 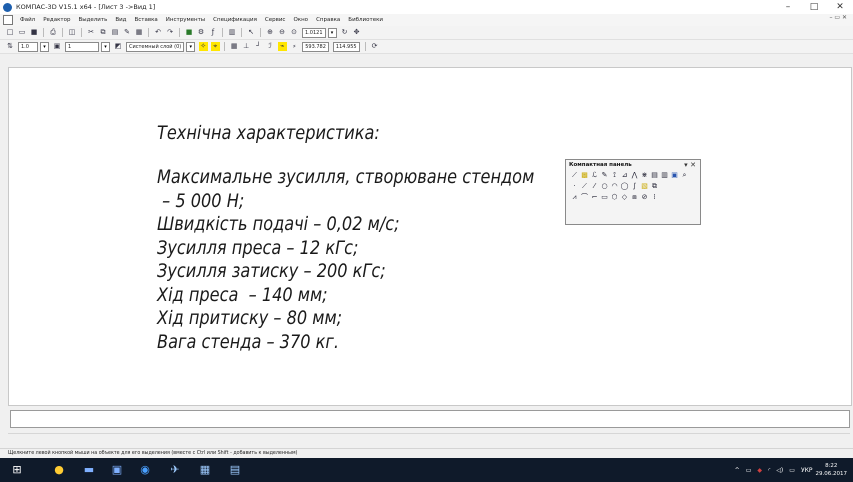 I want to click on open-icon: ▭, so click(x=22, y=32).